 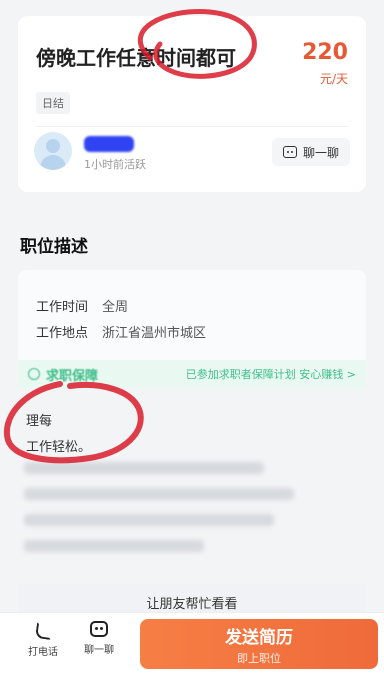 I want to click on call-label: 打电话, so click(x=43, y=652).